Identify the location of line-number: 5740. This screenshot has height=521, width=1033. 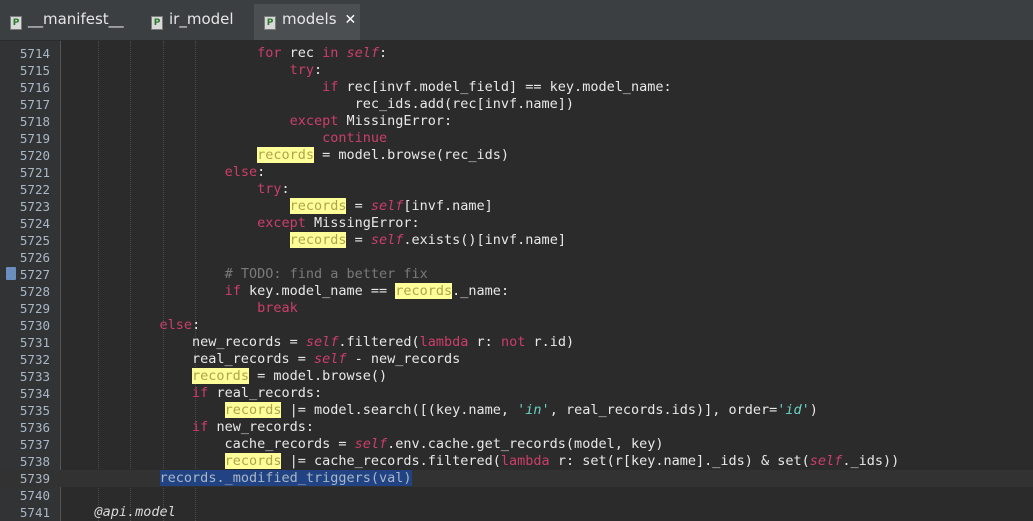
(34, 495).